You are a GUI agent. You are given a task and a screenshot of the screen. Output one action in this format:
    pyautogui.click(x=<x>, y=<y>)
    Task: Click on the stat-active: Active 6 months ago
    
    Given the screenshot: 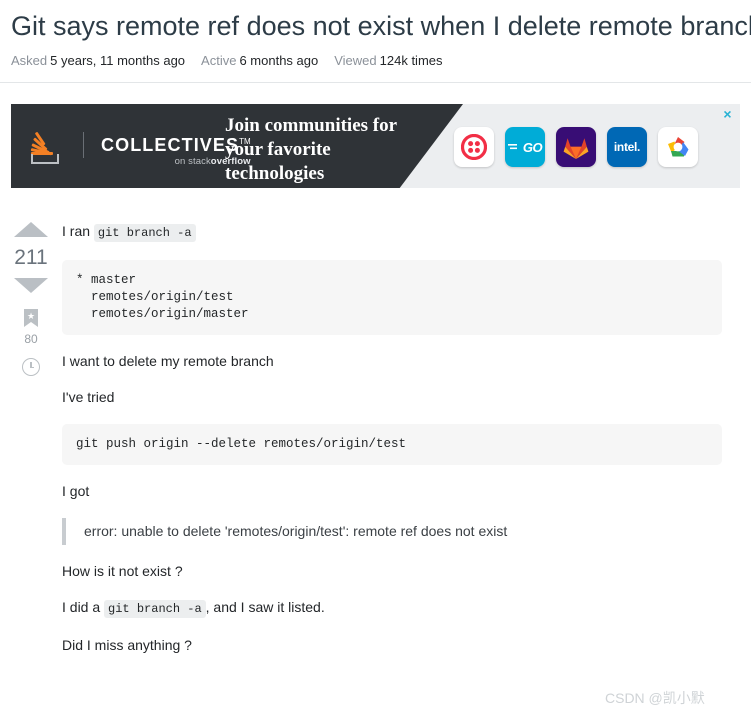 What is the action you would take?
    pyautogui.click(x=259, y=60)
    